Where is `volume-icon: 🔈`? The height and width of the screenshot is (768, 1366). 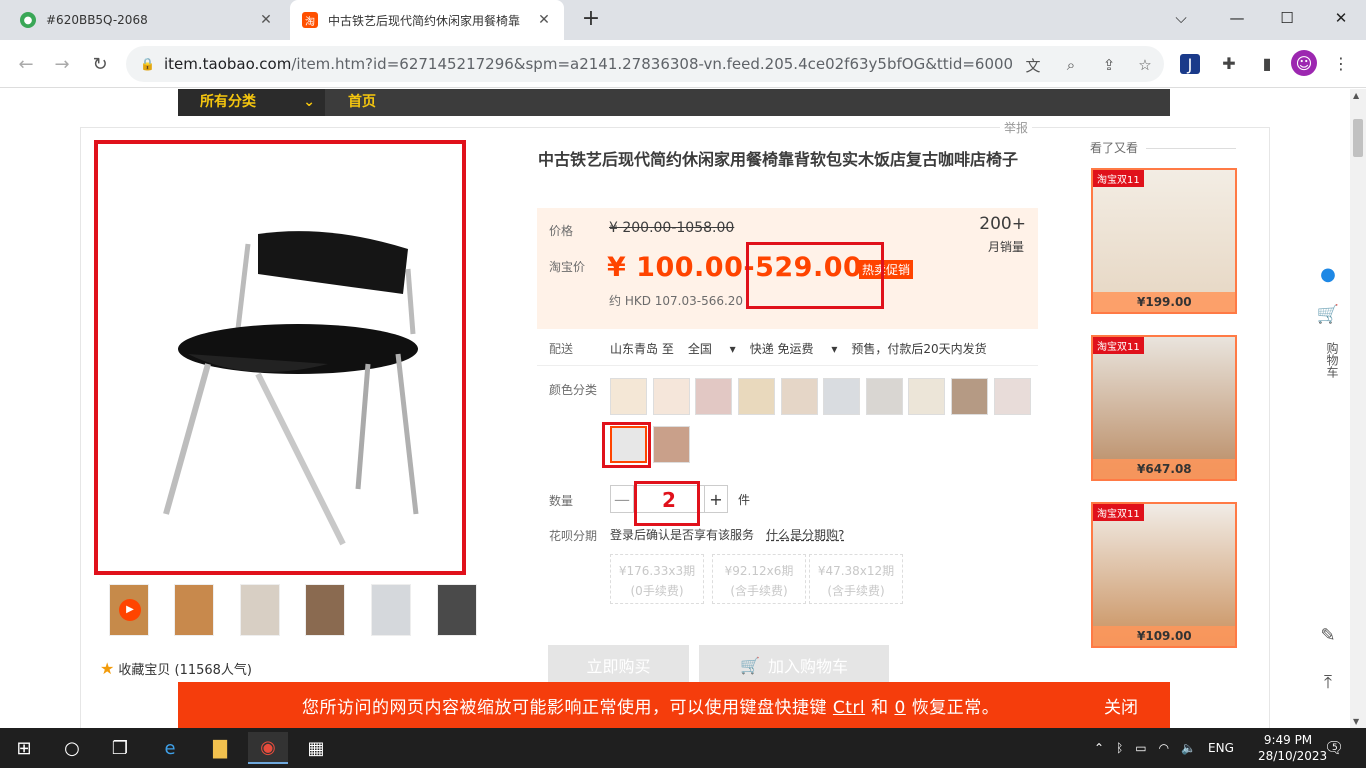
volume-icon: 🔈 is located at coordinates (1188, 748).